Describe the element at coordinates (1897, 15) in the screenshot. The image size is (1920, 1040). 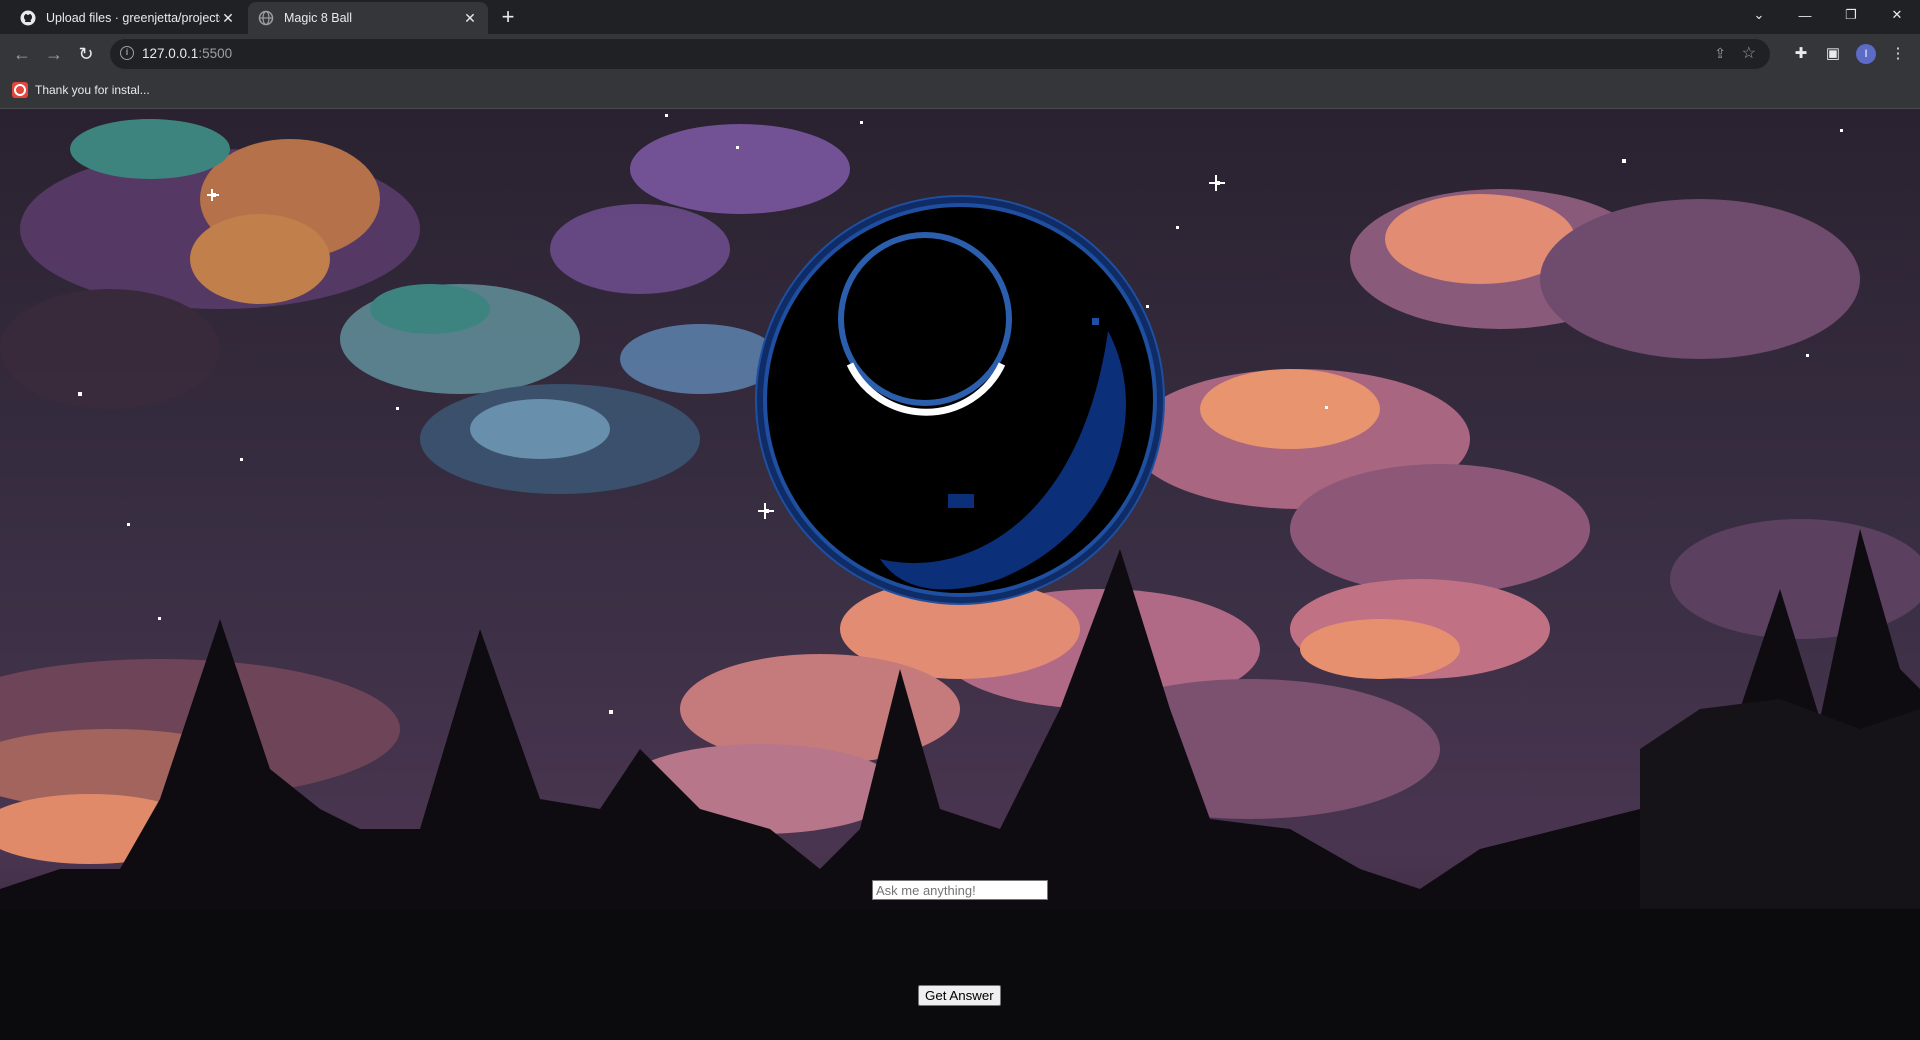
I see `close-window-icon: ✕` at that location.